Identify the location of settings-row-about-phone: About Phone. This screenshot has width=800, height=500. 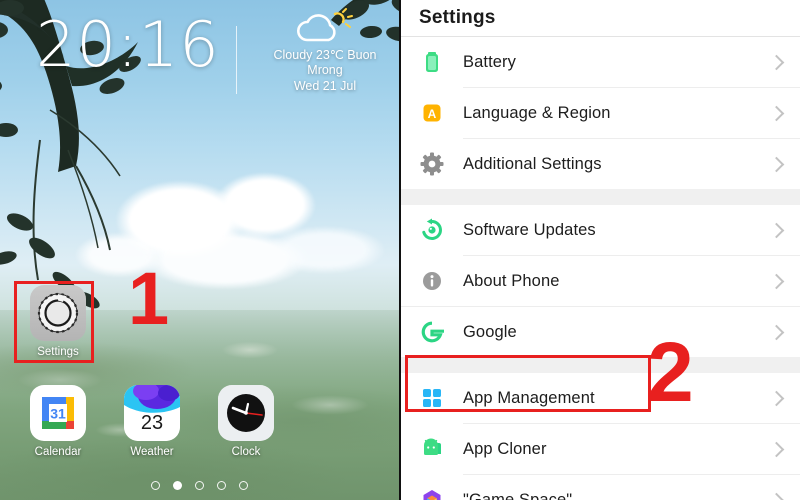
(600, 281).